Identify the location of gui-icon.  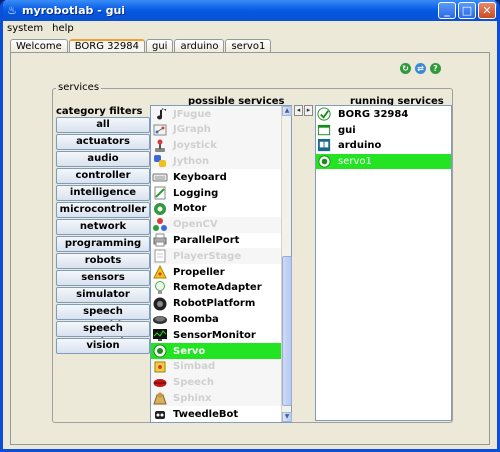
(324, 130).